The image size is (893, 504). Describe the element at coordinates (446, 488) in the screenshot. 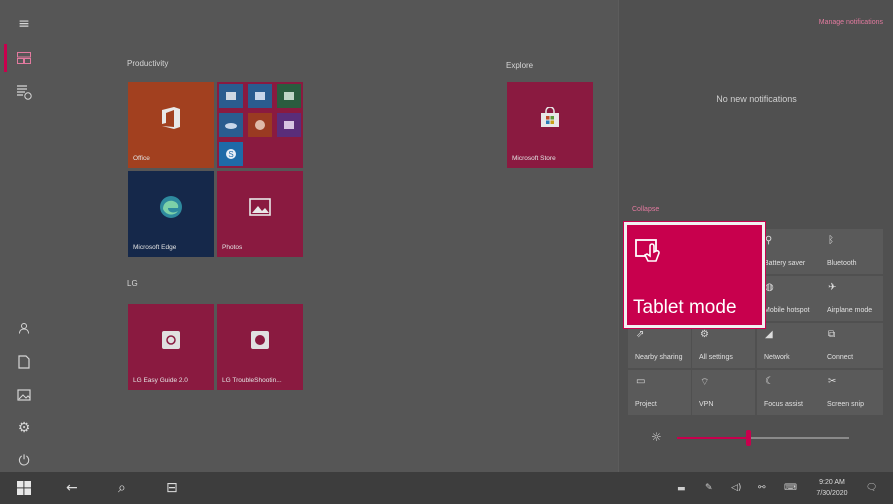

I see `taskbar: ← ⌕ ⊟ ▬ ✎ ◁) ⚯ ⌨ 9:20 AM 7/30/2020 🗨` at that location.